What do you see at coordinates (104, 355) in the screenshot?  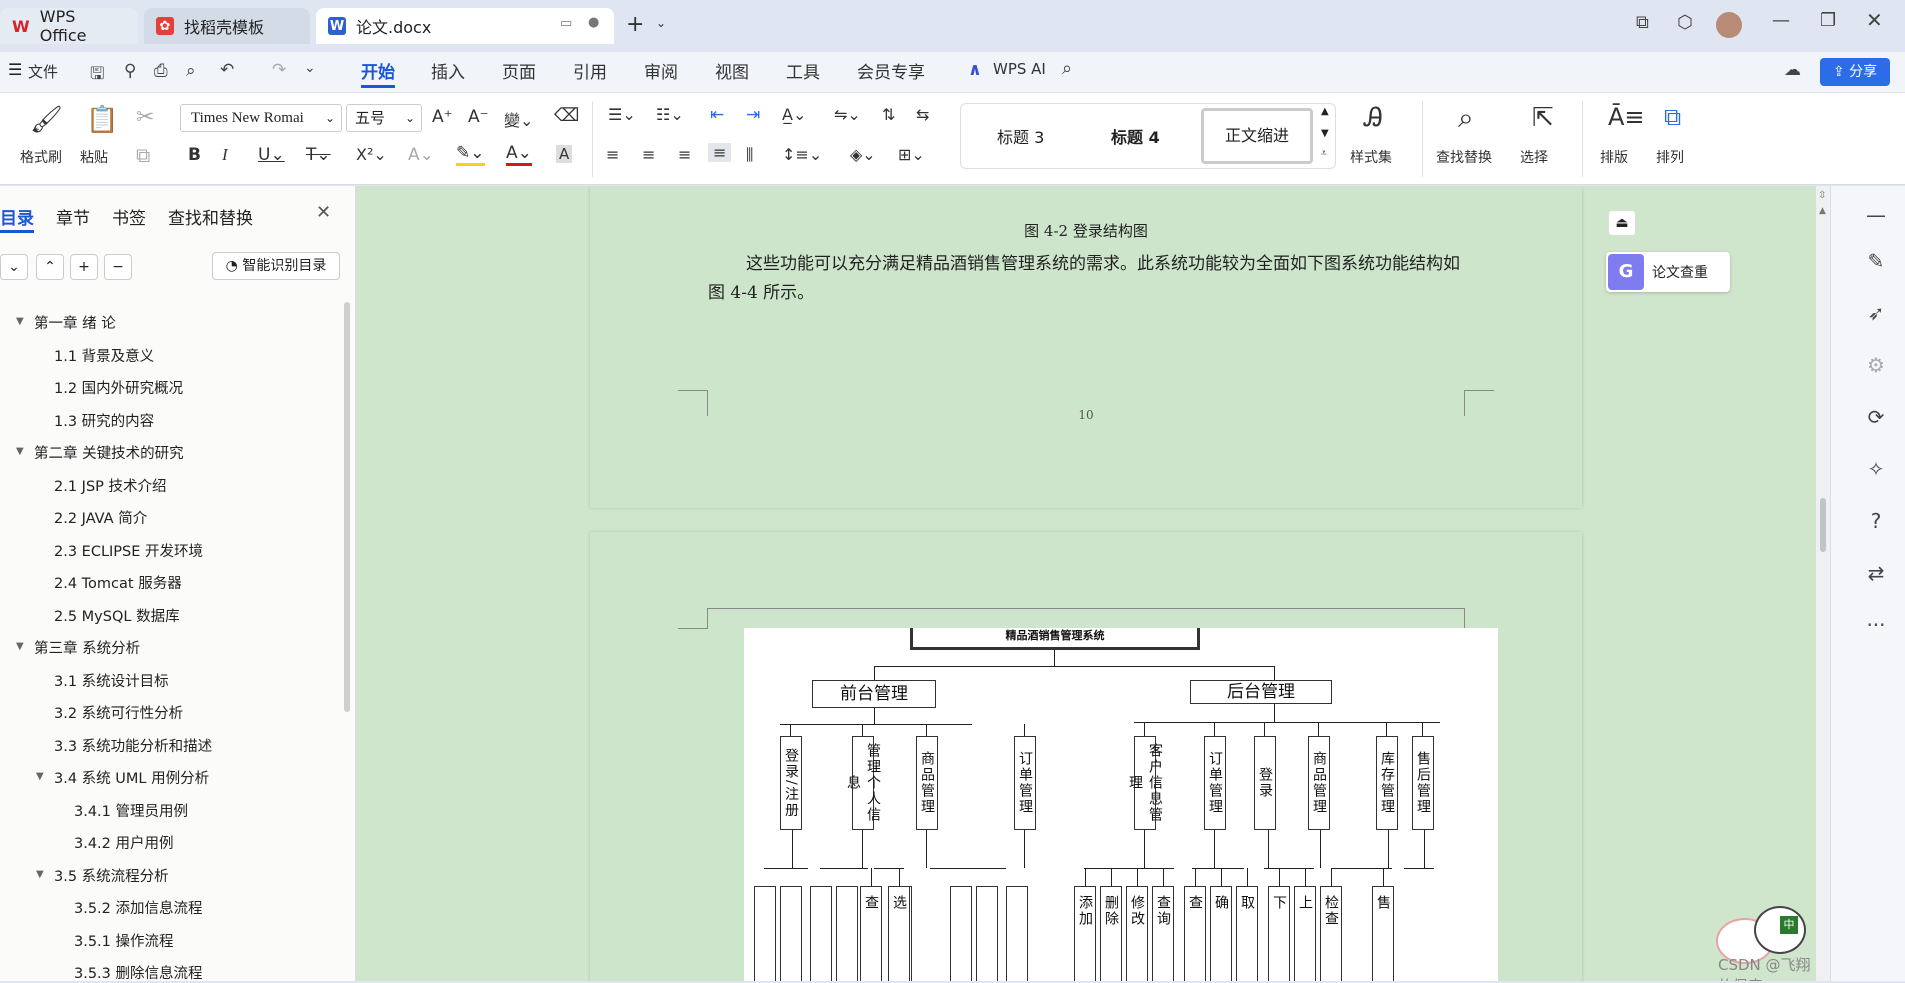 I see `toc-item: 1.1 背景及意义` at bounding box center [104, 355].